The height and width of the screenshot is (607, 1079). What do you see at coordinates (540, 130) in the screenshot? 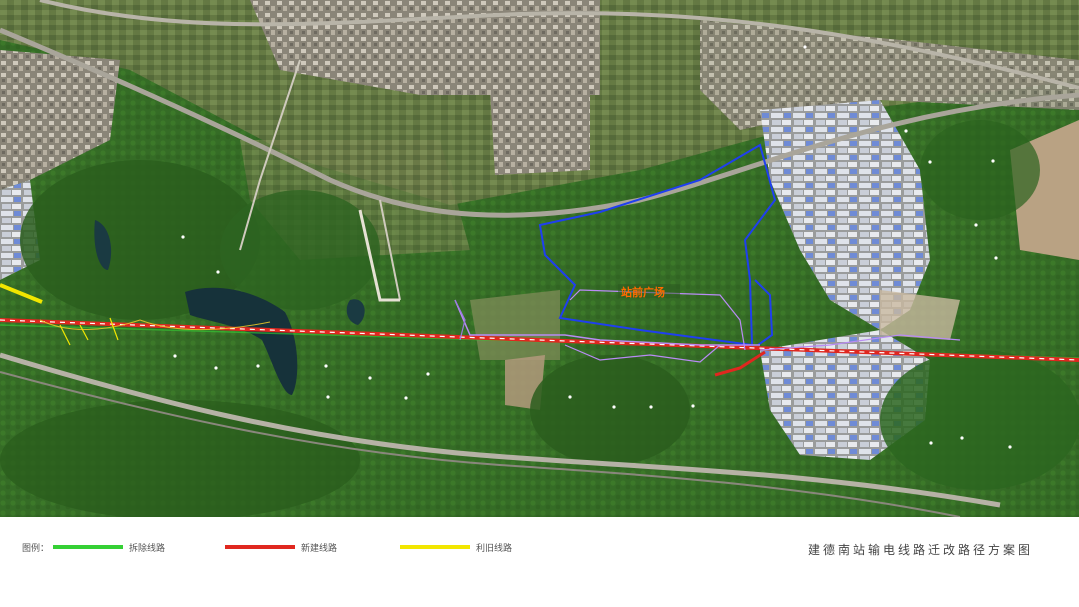
I see `residential-blocks` at bounding box center [540, 130].